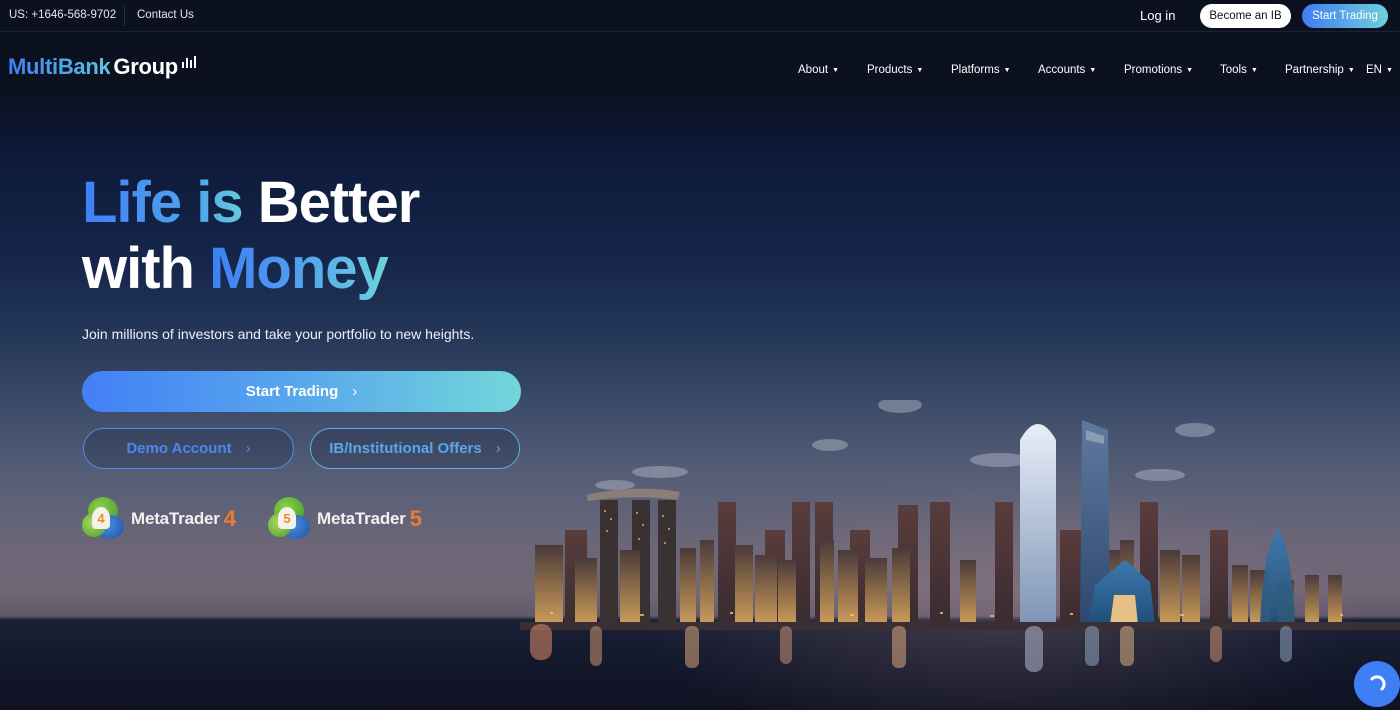 This screenshot has height=710, width=1400. What do you see at coordinates (175, 518) in the screenshot?
I see `metatrader-4-name: MetaTrader` at bounding box center [175, 518].